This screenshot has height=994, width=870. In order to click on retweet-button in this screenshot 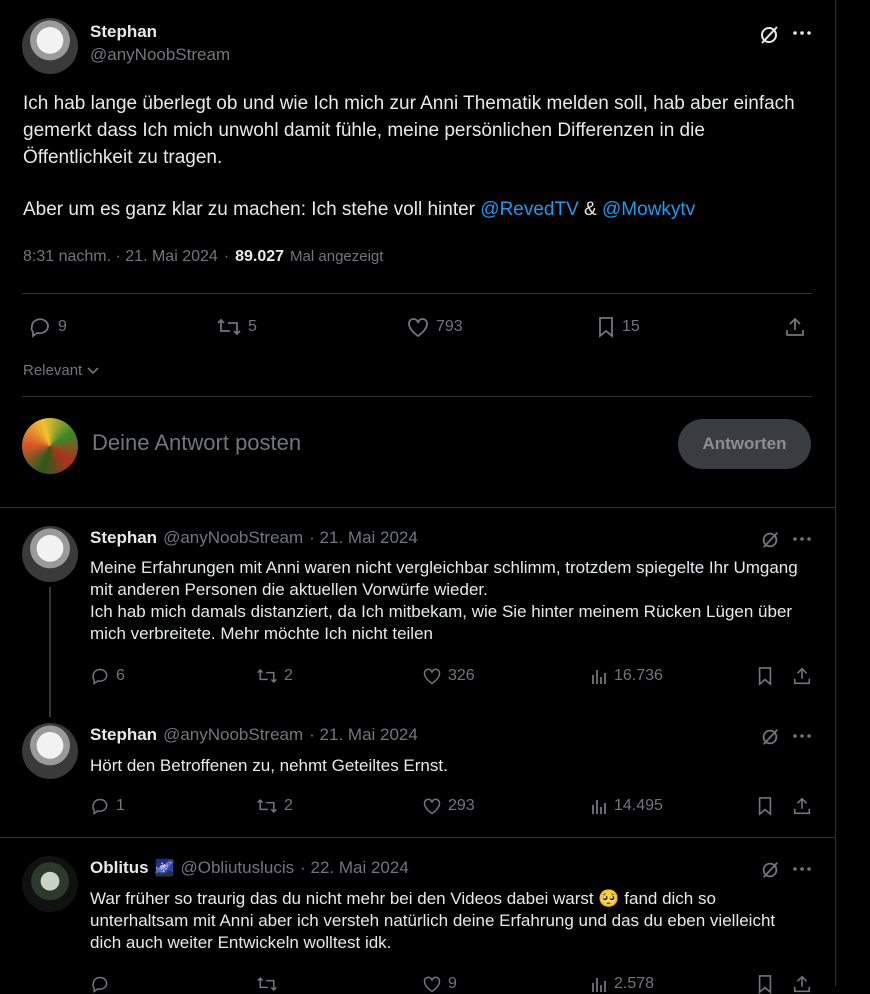, I will do `click(267, 984)`.